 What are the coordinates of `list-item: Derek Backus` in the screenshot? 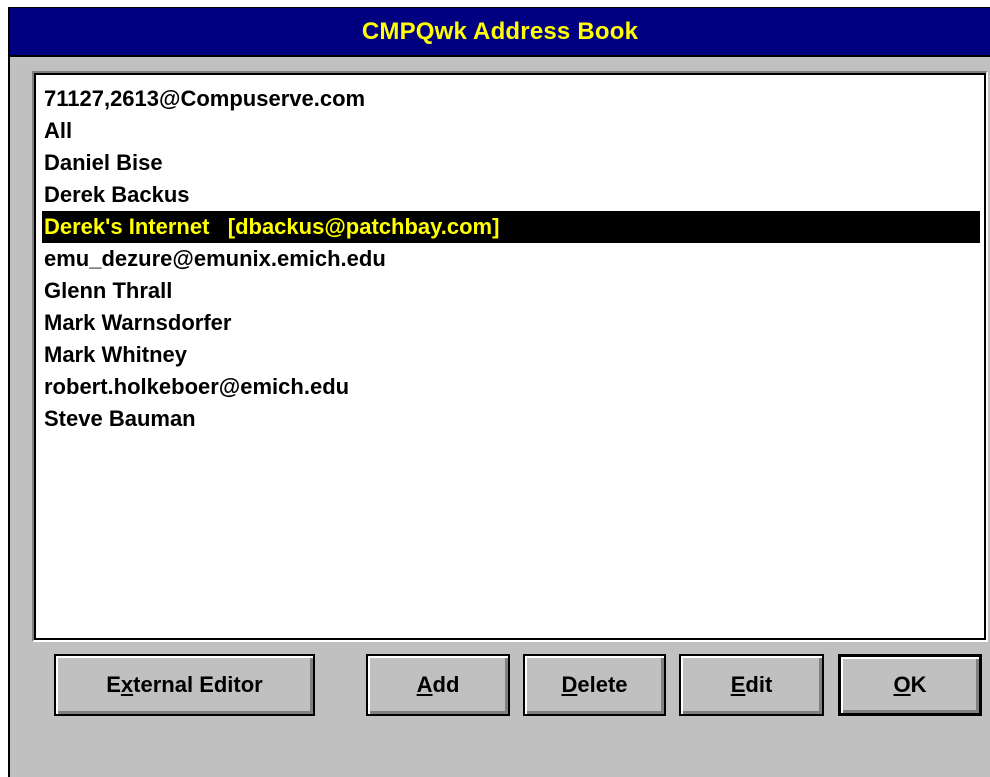 It's located at (513, 195).